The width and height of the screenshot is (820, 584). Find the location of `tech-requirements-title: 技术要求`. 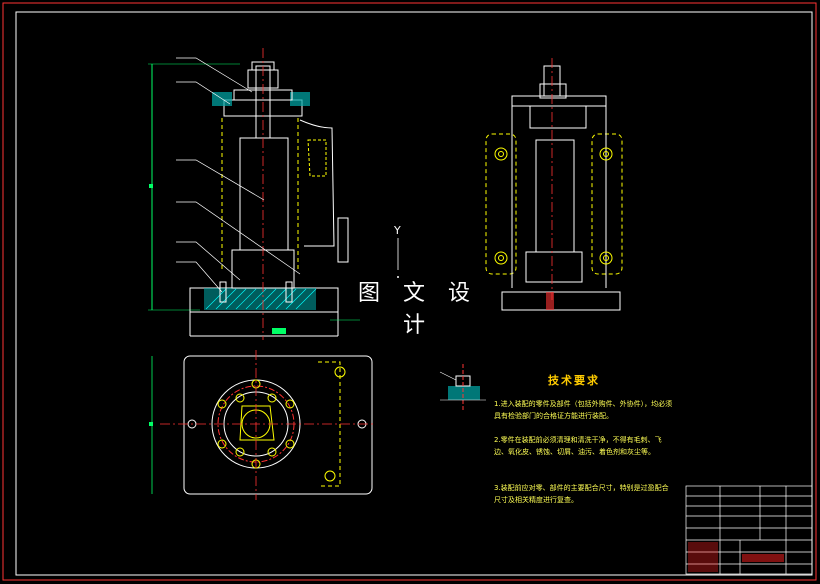

tech-requirements-title: 技术要求 is located at coordinates (574, 380).